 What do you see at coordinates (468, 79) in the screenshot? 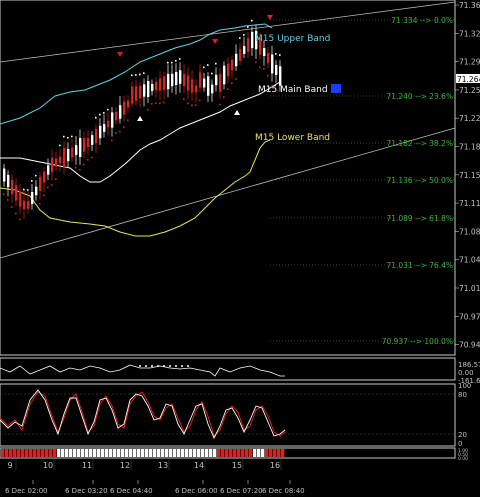
I see `current-price-text: 71.264` at bounding box center [468, 79].